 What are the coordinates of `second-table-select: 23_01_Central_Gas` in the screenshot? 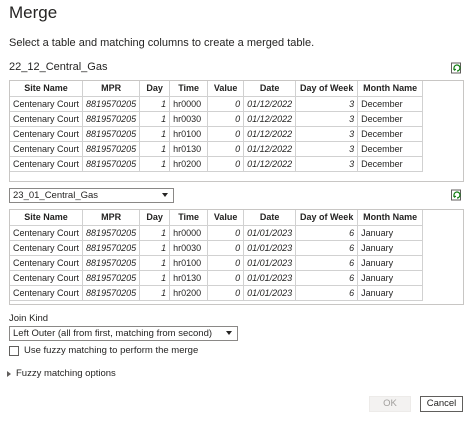 It's located at (91, 195).